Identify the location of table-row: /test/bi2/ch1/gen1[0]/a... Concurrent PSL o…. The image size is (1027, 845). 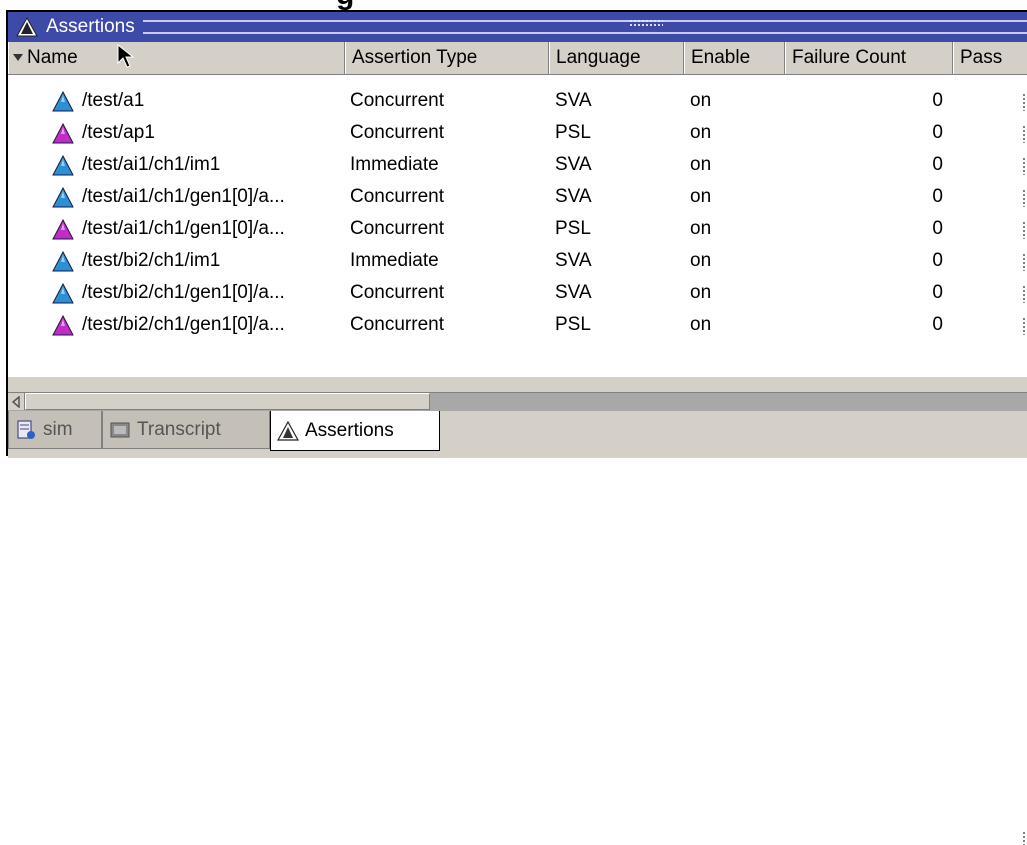
(517, 325).